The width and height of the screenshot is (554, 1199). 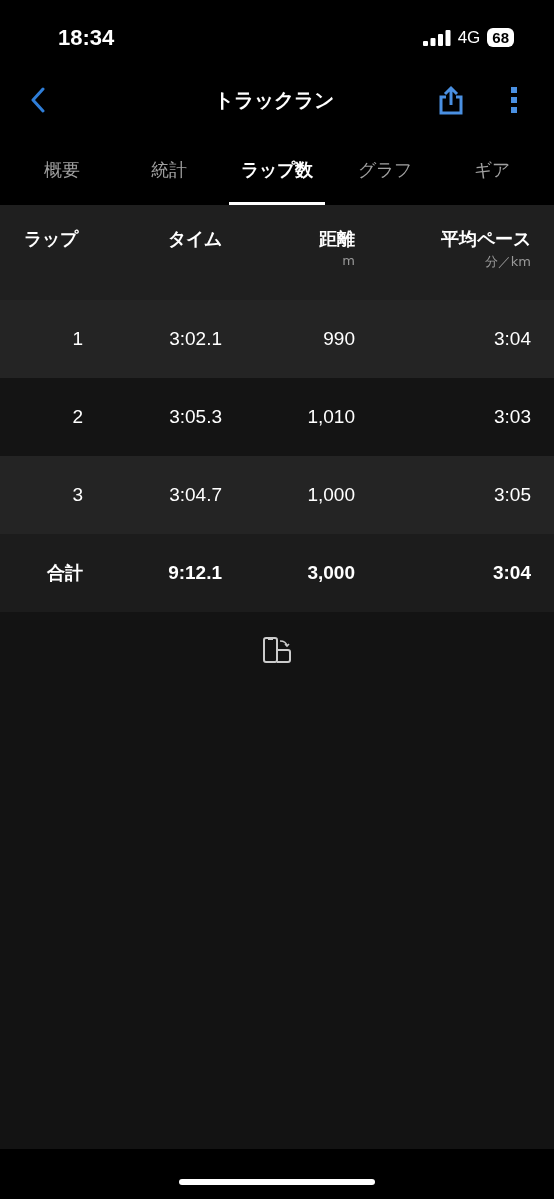 What do you see at coordinates (507, 262) in the screenshot?
I see `column-unit: 分／km` at bounding box center [507, 262].